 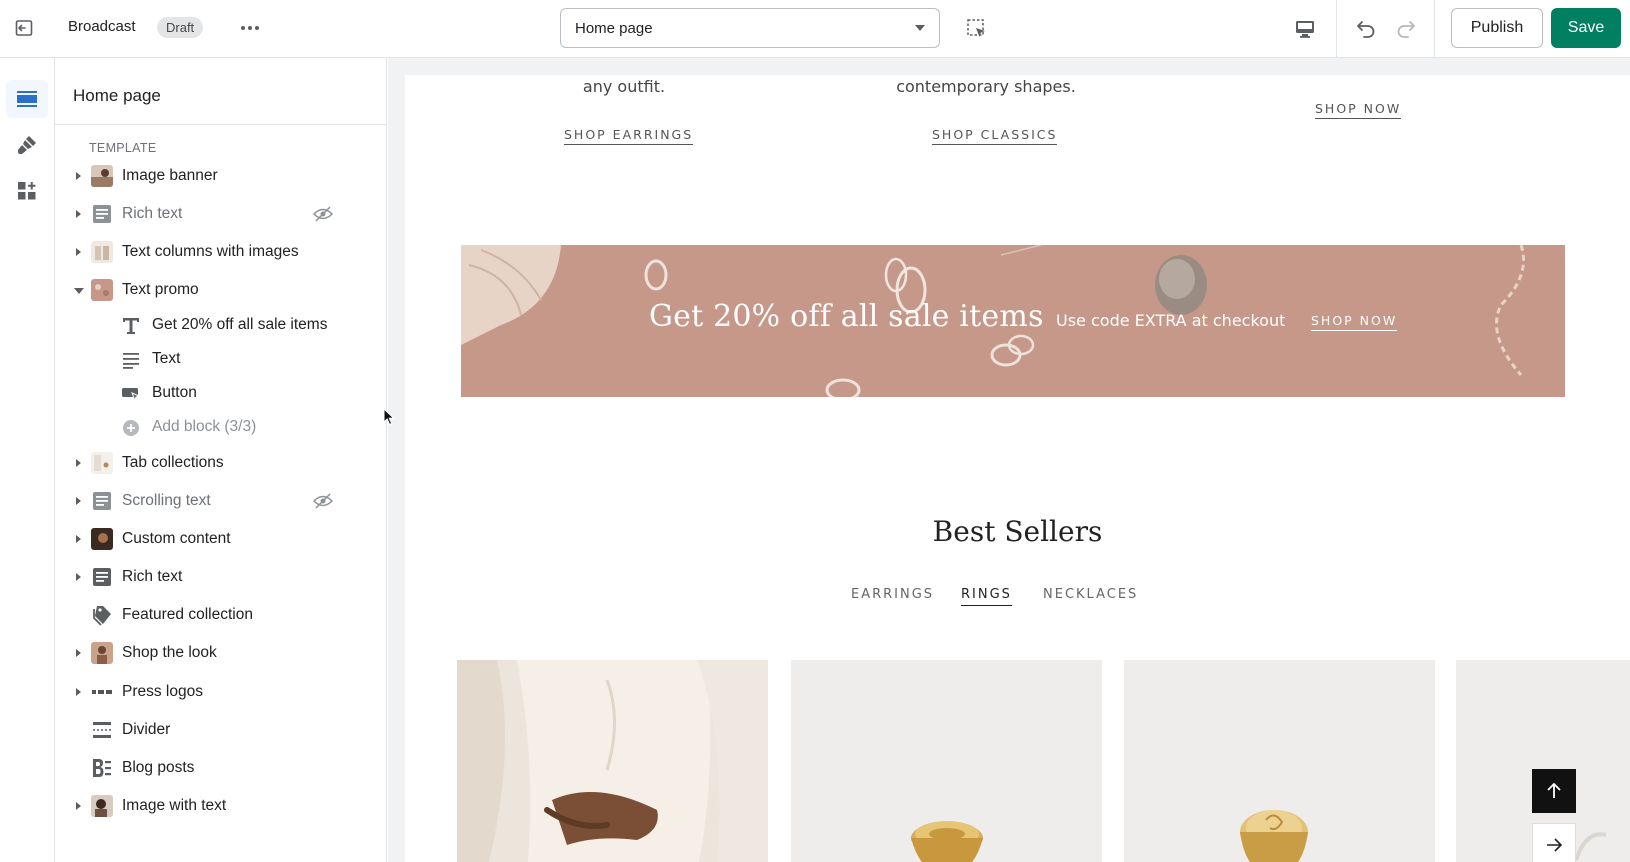 I want to click on redo-icon, so click(x=1406, y=29).